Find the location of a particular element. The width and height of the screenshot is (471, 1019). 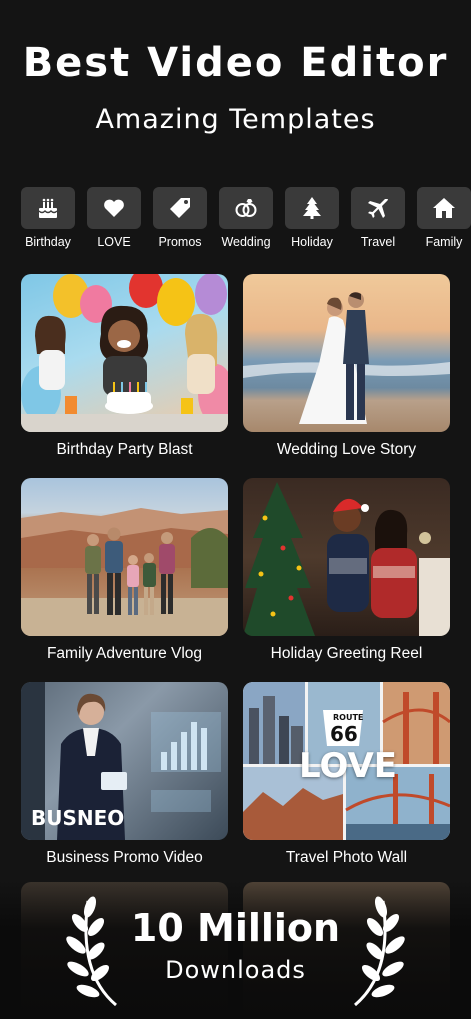

category-love: LOVE is located at coordinates (114, 218).